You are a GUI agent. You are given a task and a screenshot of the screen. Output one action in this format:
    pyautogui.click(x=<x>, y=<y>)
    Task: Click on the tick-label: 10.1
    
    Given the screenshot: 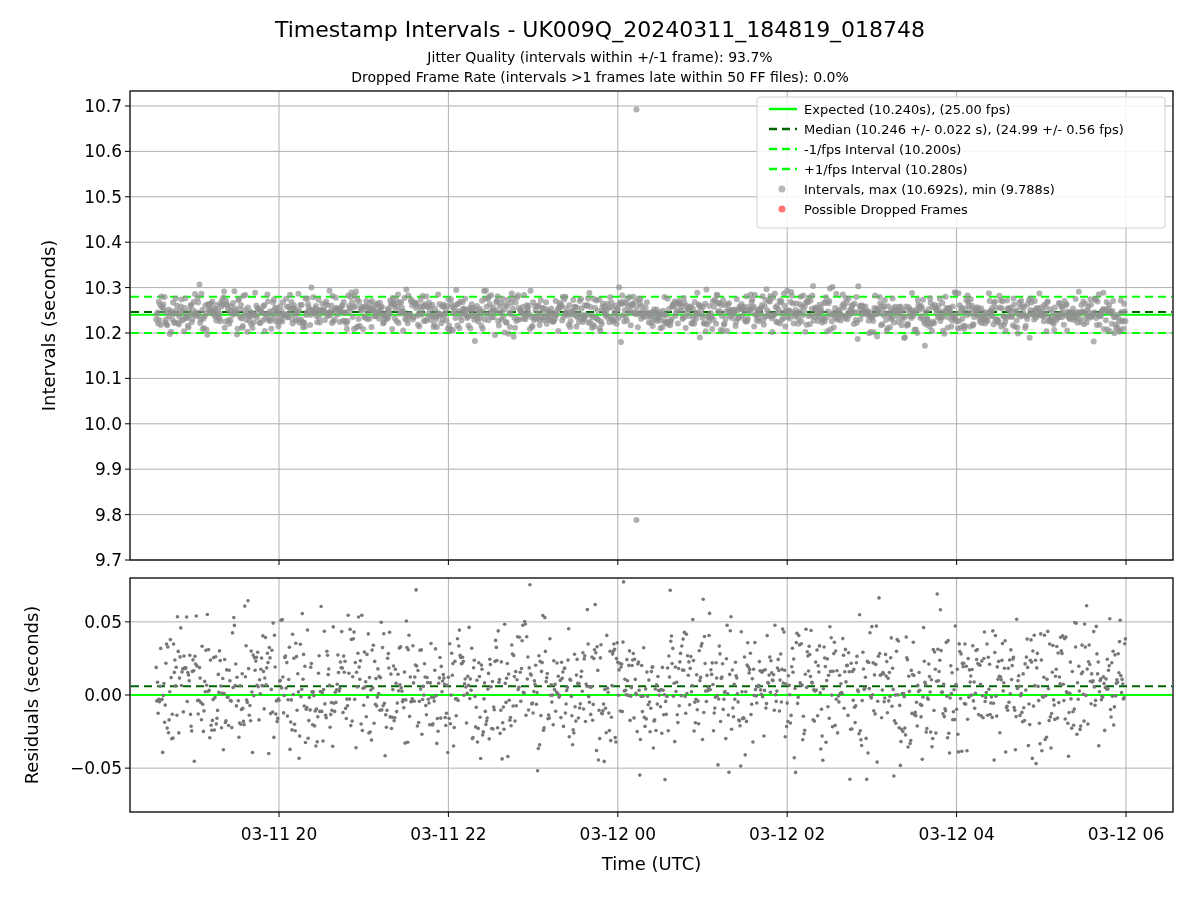 What is the action you would take?
    pyautogui.click(x=103, y=378)
    